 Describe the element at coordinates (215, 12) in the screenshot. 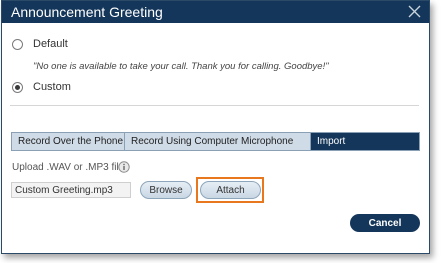

I see `dialog-titlebar: Announcement Greeting` at that location.